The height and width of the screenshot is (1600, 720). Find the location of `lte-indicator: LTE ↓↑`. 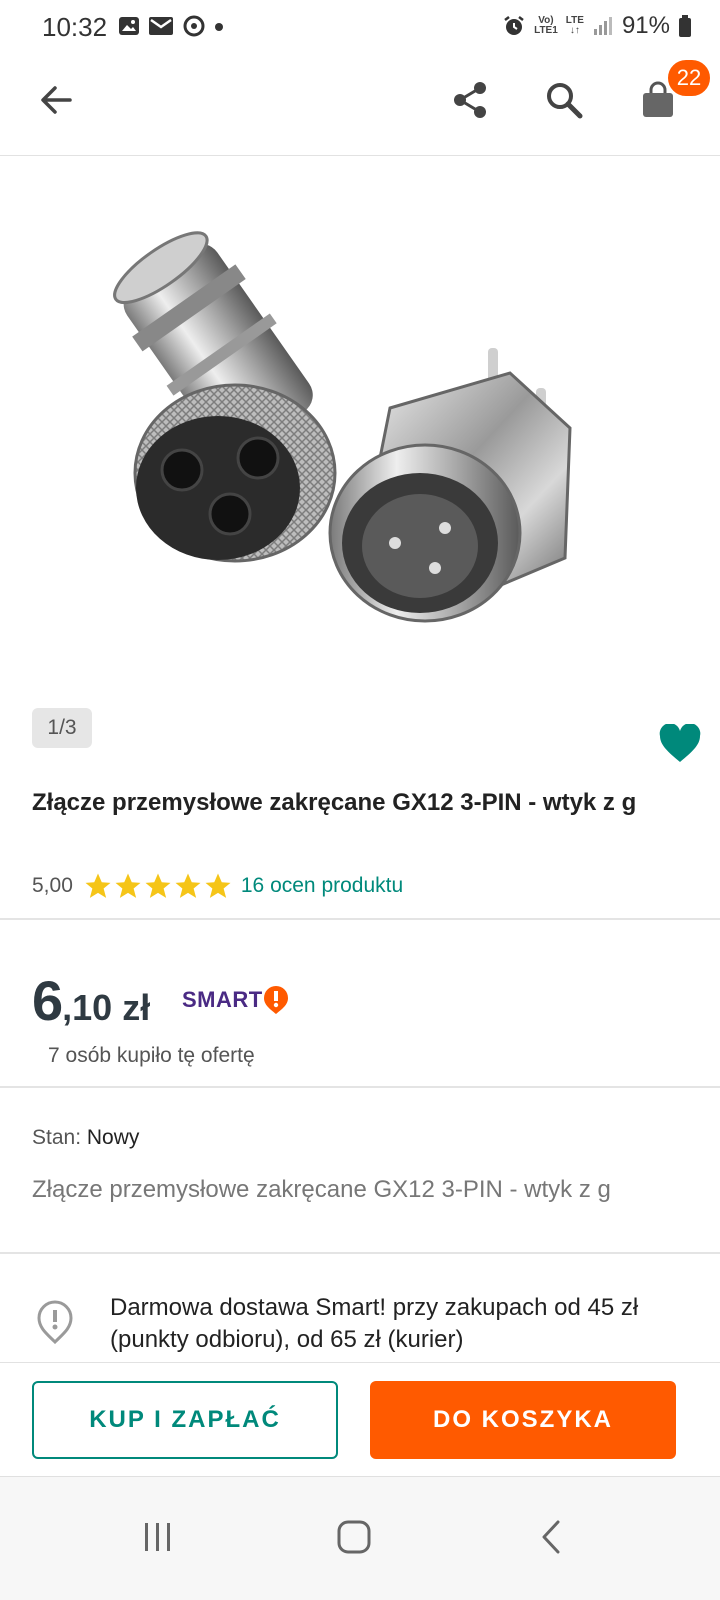

lte-indicator: LTE ↓↑ is located at coordinates (575, 26).